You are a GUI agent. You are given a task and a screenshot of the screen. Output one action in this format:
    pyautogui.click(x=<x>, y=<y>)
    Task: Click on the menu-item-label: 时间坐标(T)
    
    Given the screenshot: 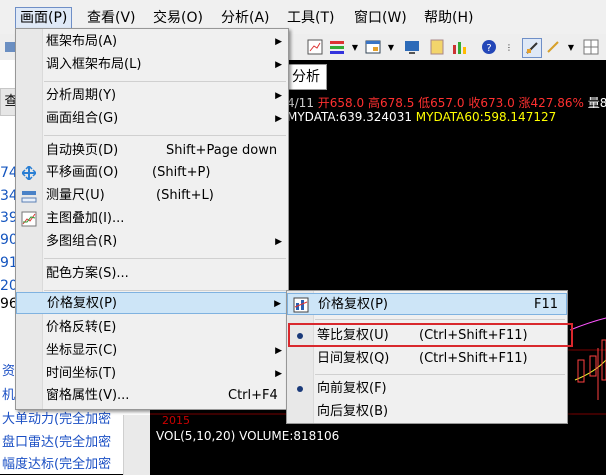 What is the action you would take?
    pyautogui.click(x=81, y=373)
    